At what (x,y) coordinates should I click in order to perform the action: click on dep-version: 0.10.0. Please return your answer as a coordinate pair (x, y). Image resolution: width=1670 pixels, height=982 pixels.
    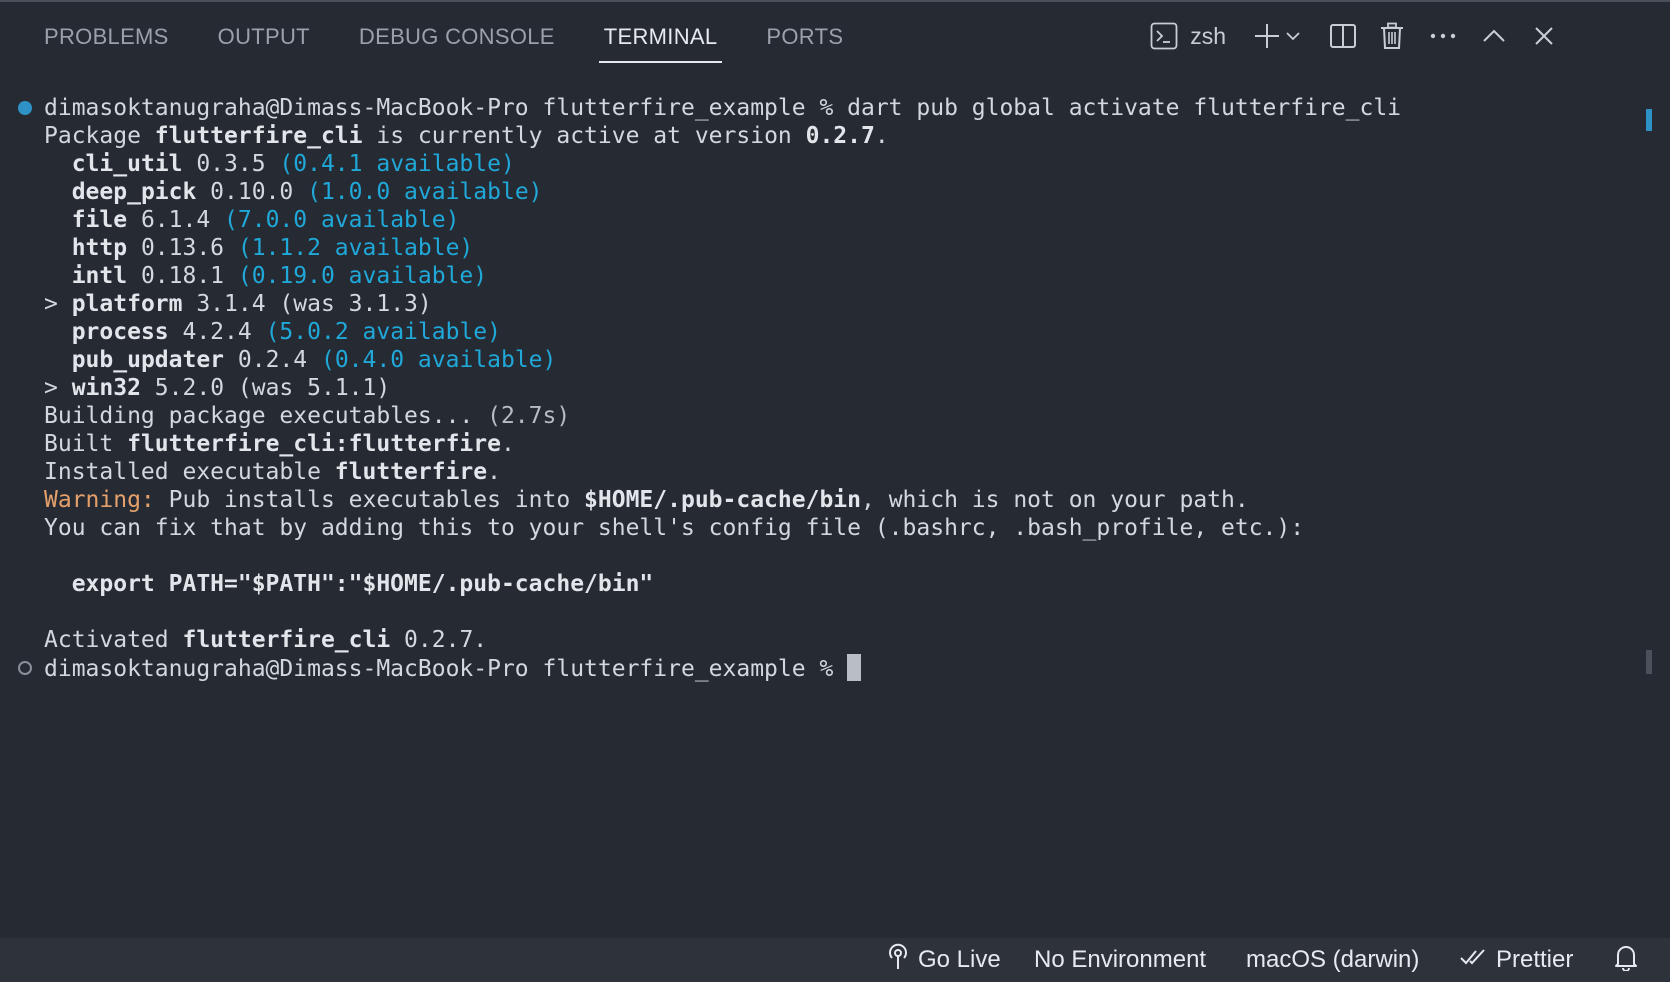
    Looking at the image, I should click on (252, 192).